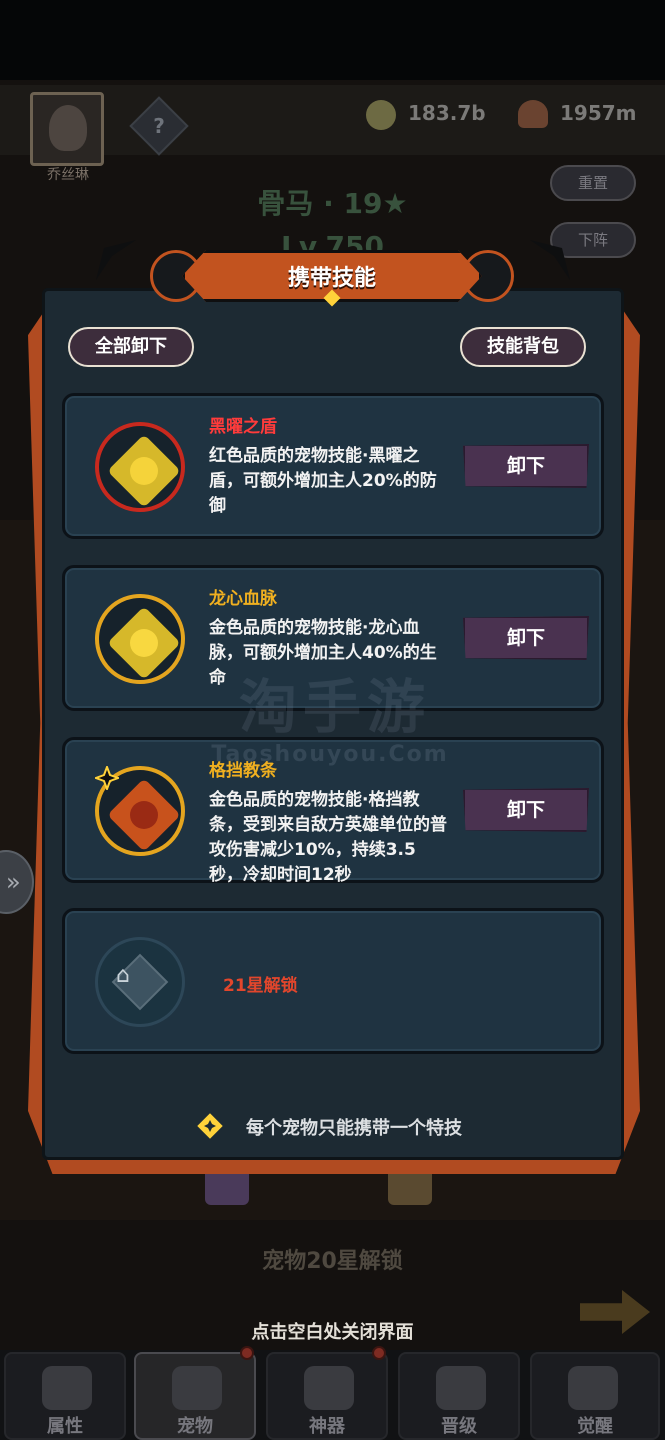  I want to click on heart-icon, so click(144, 643).